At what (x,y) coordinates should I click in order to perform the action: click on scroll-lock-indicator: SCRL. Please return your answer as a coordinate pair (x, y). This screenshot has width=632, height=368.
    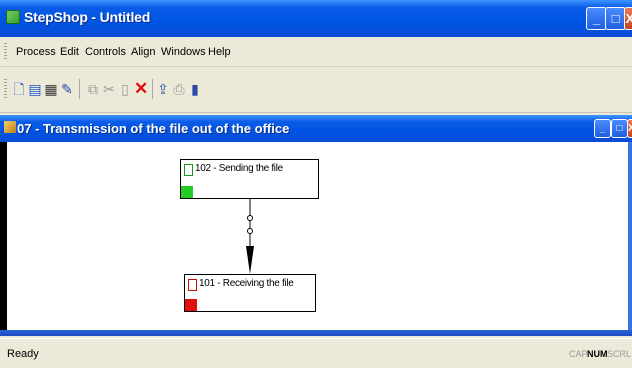
    Looking at the image, I should click on (619, 354).